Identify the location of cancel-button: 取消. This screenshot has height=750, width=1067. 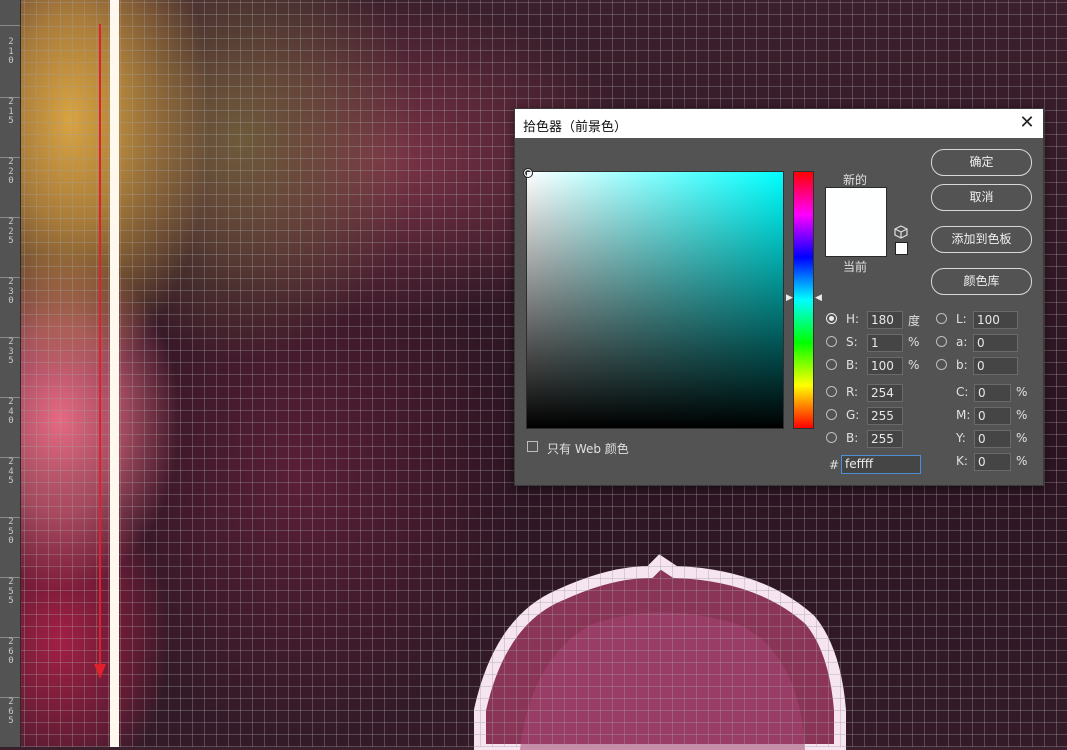
(981, 197).